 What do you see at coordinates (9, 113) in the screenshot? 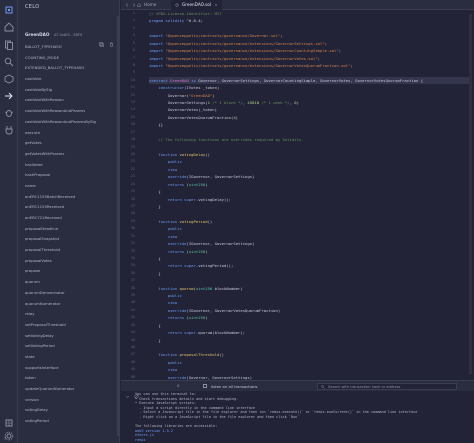
I see `debugger-icon` at bounding box center [9, 113].